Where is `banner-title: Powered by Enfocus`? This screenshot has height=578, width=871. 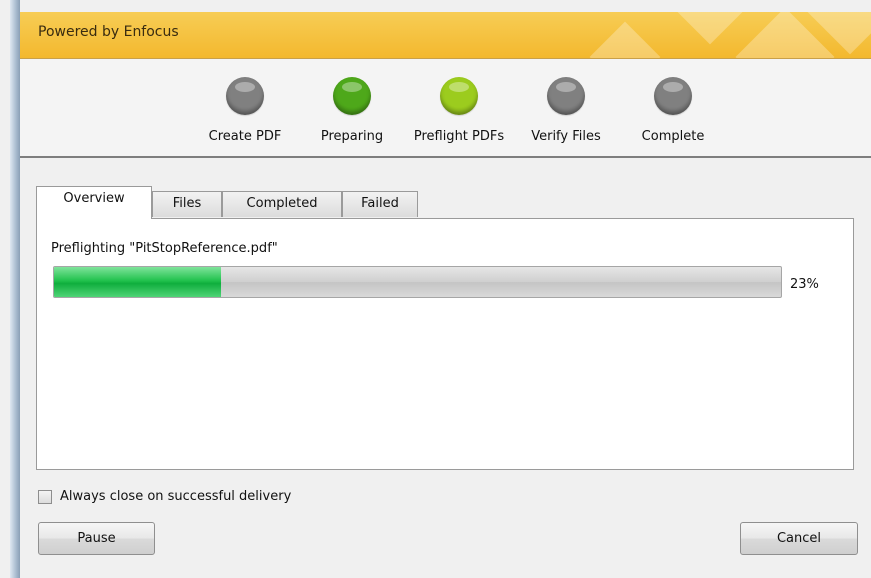 banner-title: Powered by Enfocus is located at coordinates (108, 32).